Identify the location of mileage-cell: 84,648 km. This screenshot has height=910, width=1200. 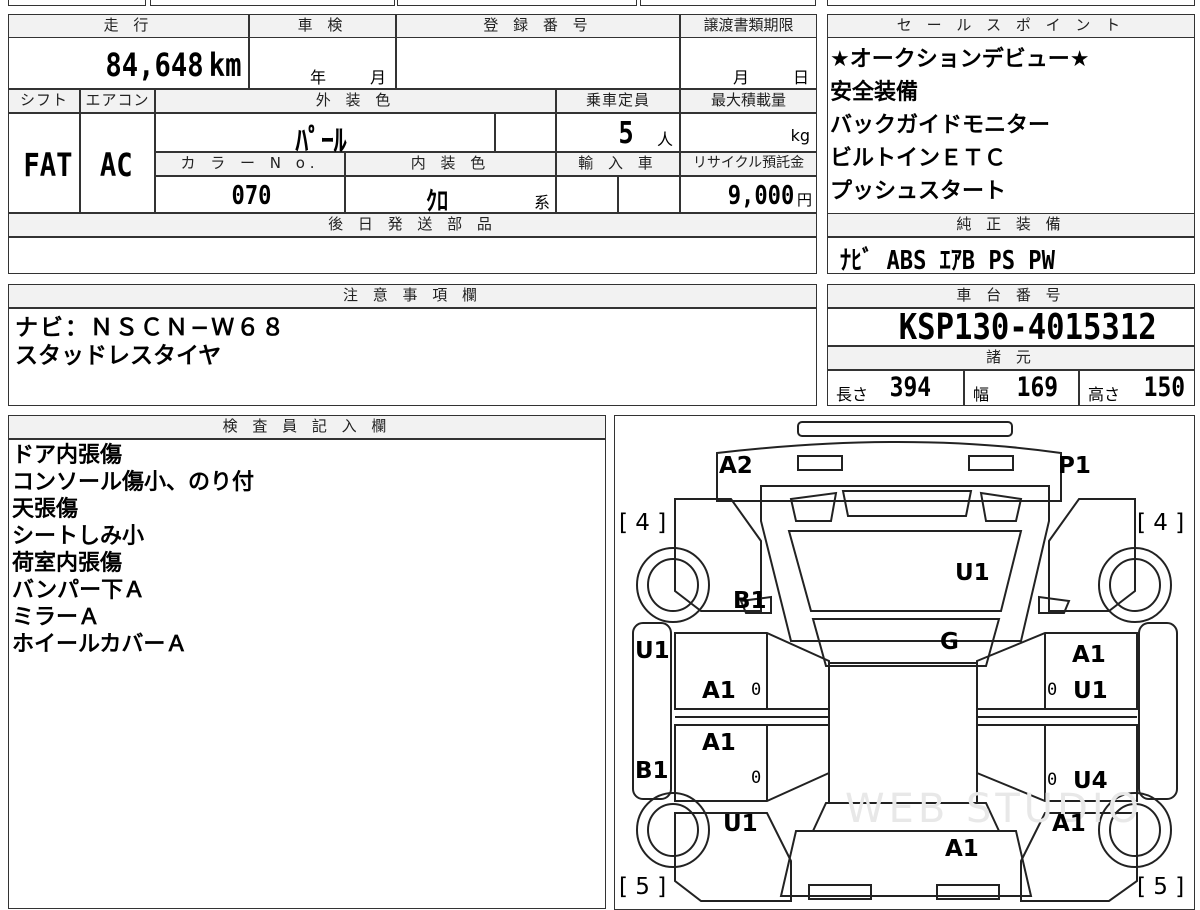
(128, 63).